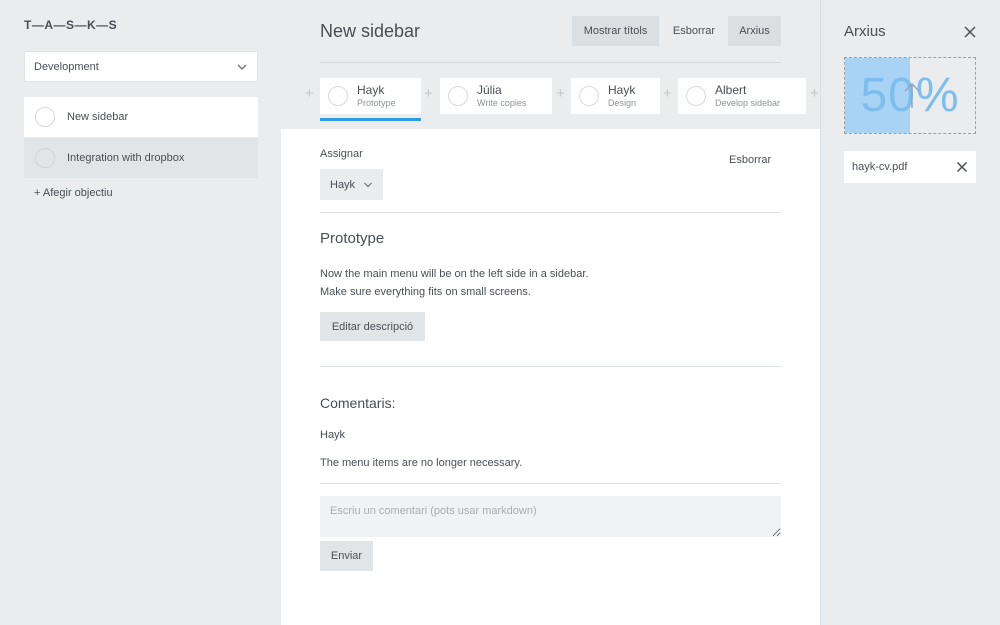 The height and width of the screenshot is (625, 1000). Describe the element at coordinates (970, 32) in the screenshot. I see `close-icon` at that location.